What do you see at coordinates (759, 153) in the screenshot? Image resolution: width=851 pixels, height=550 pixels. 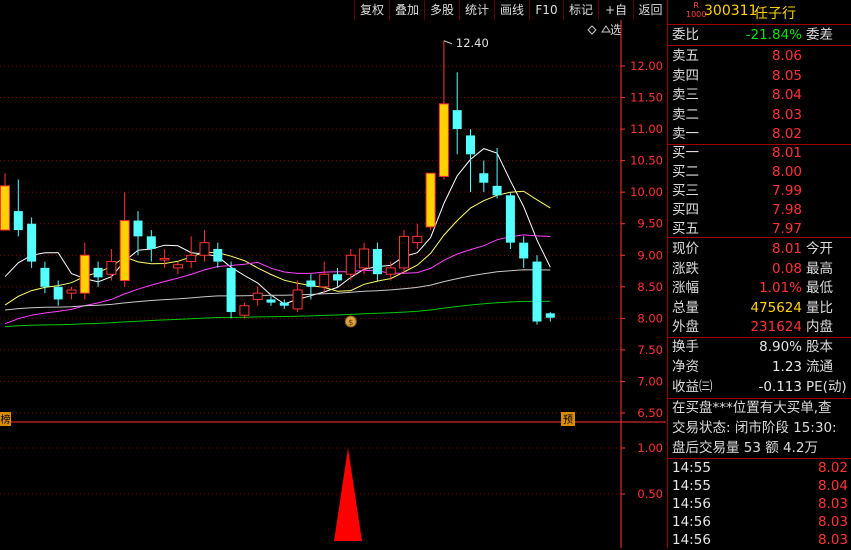 I see `buy-row: 买一 8.01` at bounding box center [759, 153].